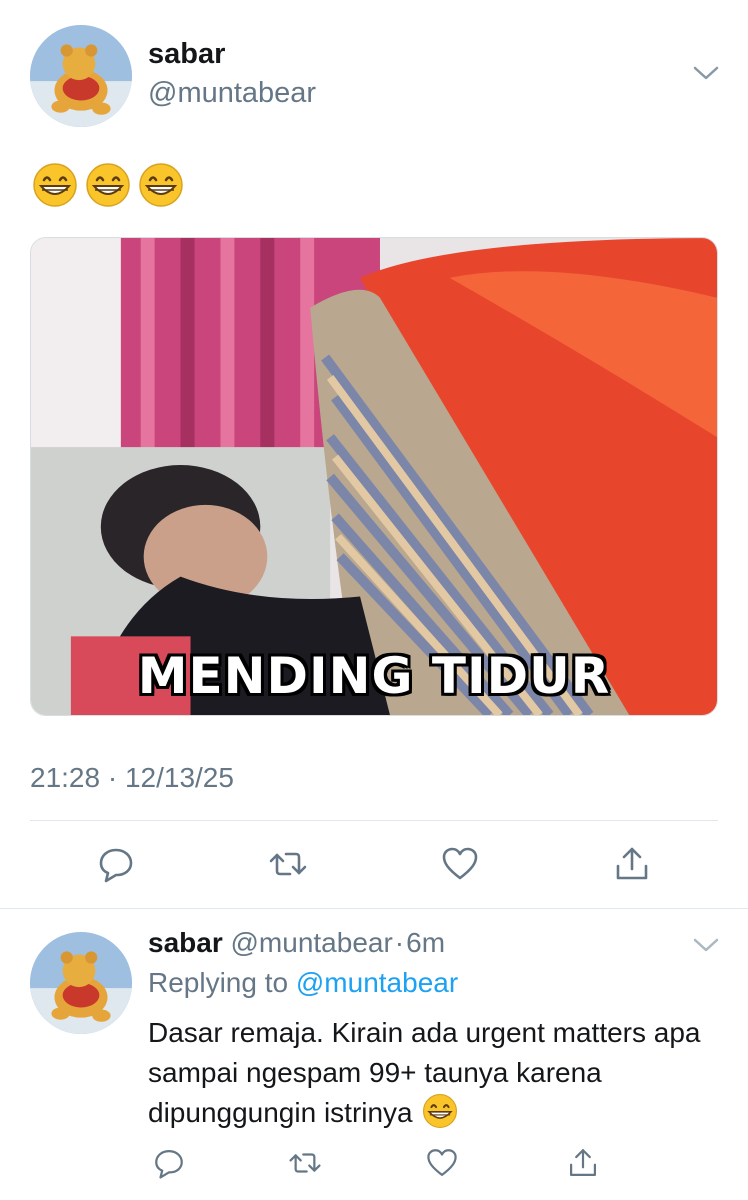 The height and width of the screenshot is (1200, 748). Describe the element at coordinates (706, 945) in the screenshot. I see `reply-chevron-down-icon` at that location.